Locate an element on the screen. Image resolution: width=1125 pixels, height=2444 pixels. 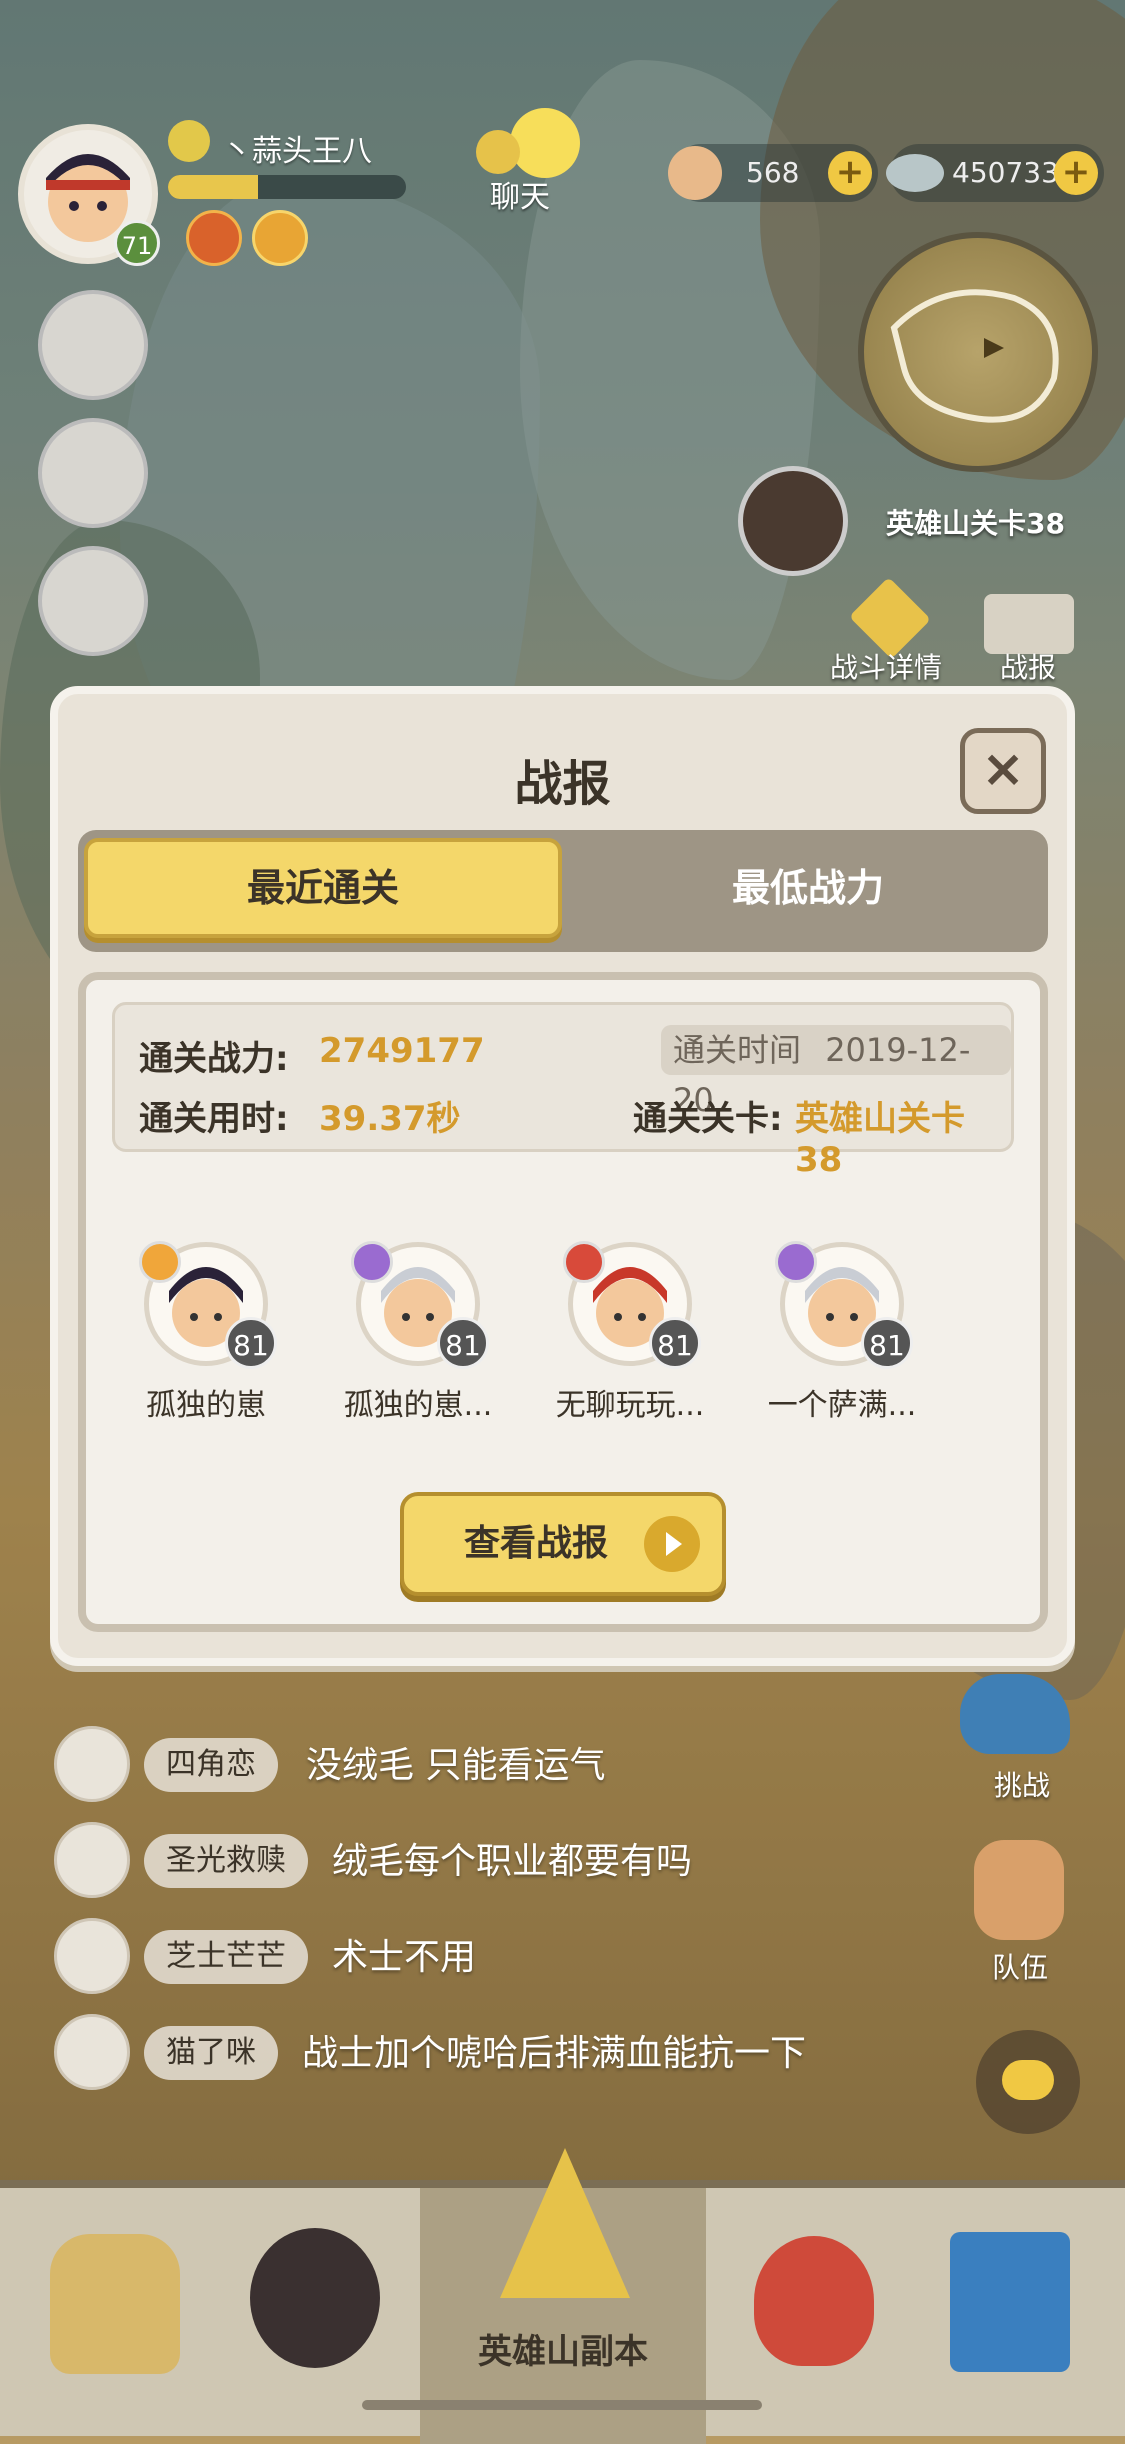
player-level-badge: 71 is located at coordinates (137, 243).